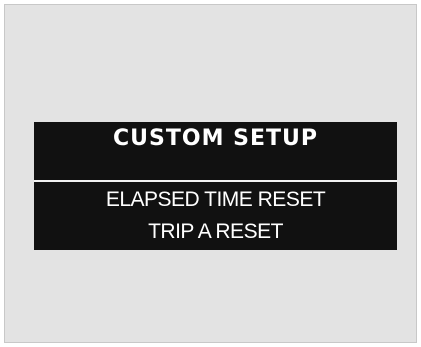 The height and width of the screenshot is (347, 421). Describe the element at coordinates (215, 138) in the screenshot. I see `custom-setup-title: CUSTOM SETUP` at that location.